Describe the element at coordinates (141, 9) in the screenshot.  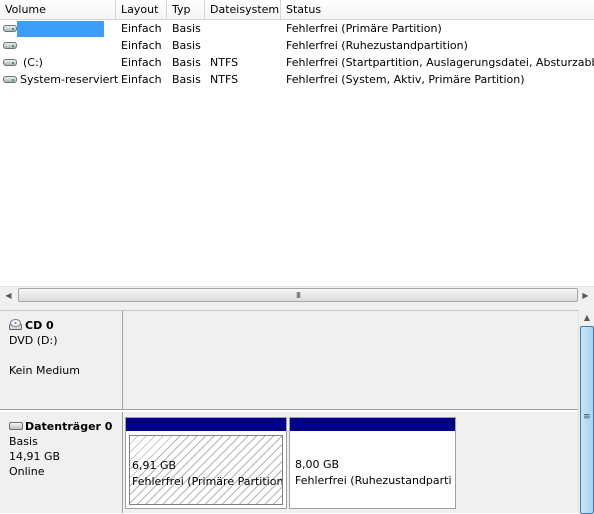
I see `column-header-layout: Layout` at that location.